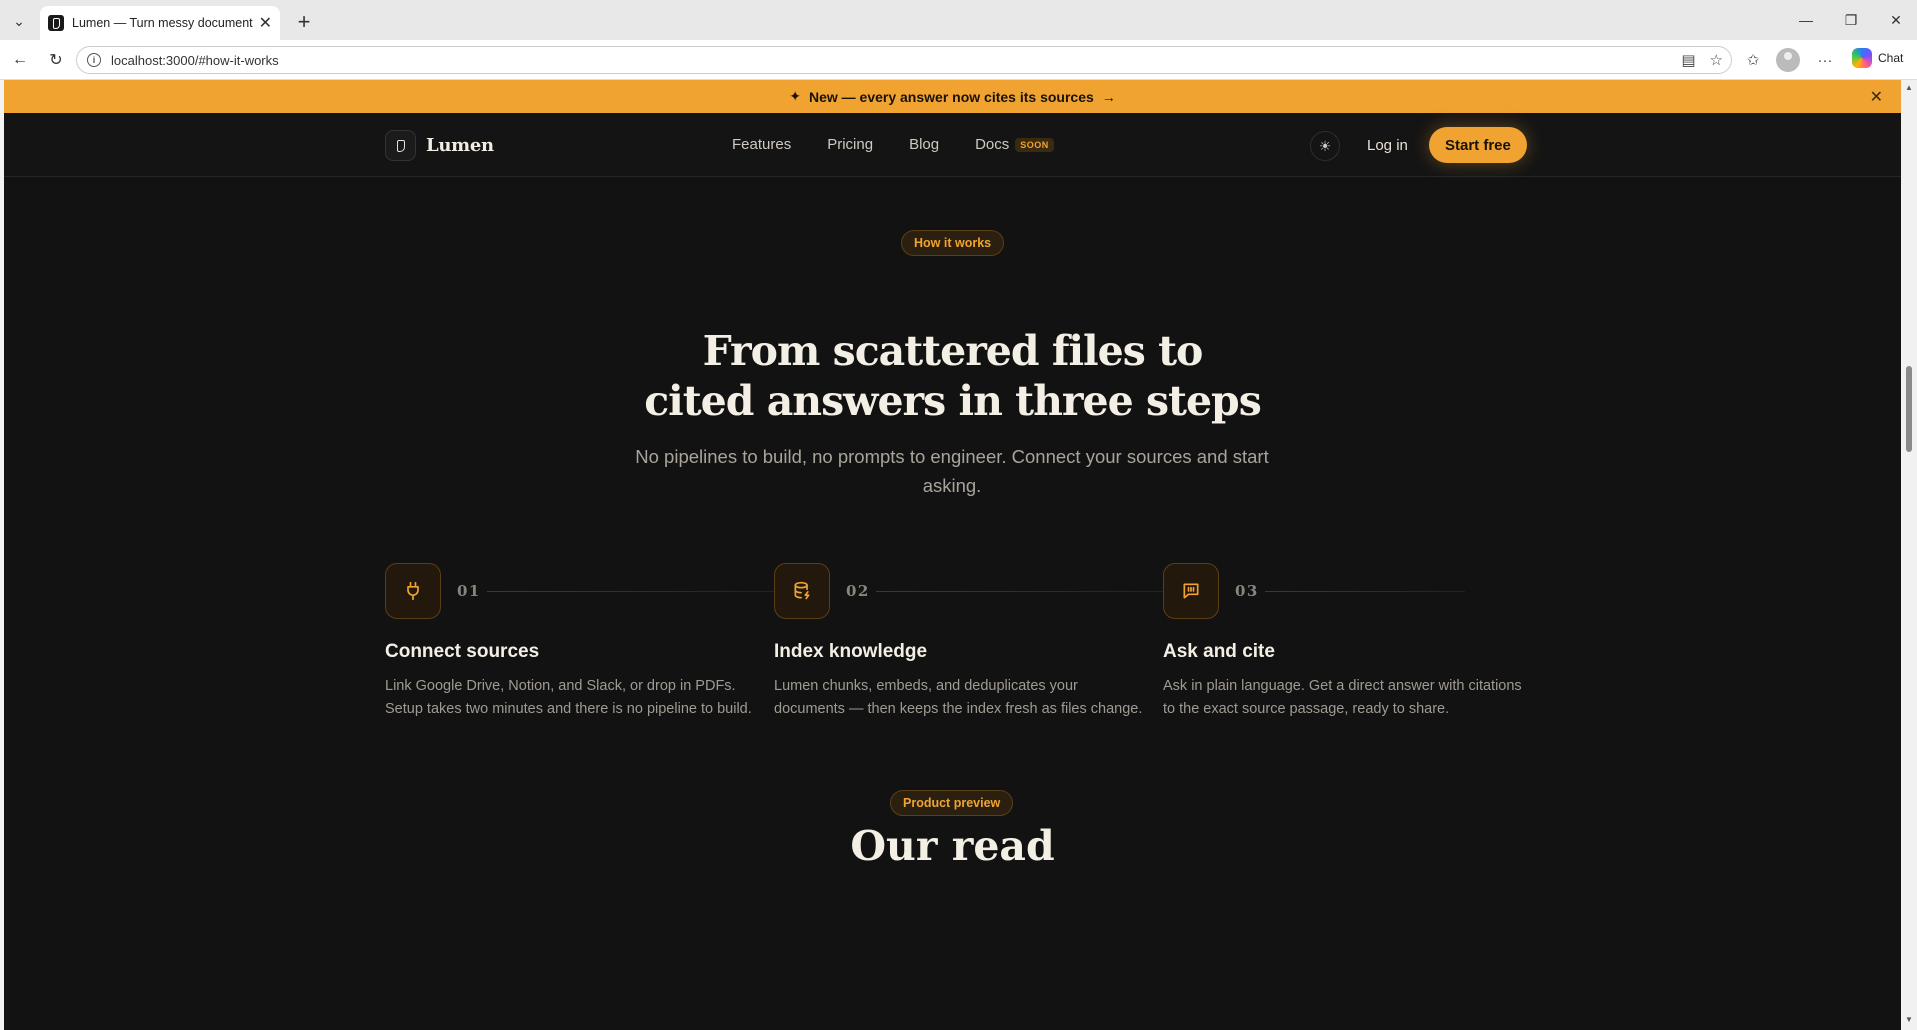 The height and width of the screenshot is (1030, 1917). I want to click on step-number: 01, so click(469, 591).